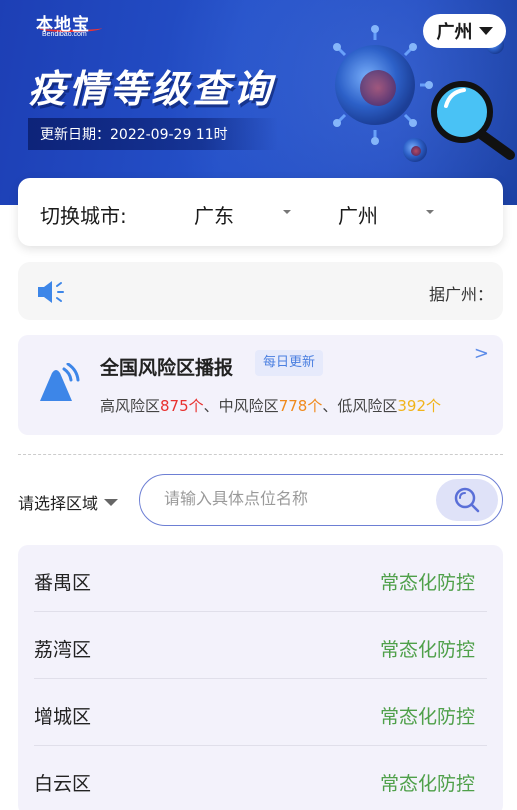 This screenshot has width=517, height=810. I want to click on search-icon, so click(467, 500).